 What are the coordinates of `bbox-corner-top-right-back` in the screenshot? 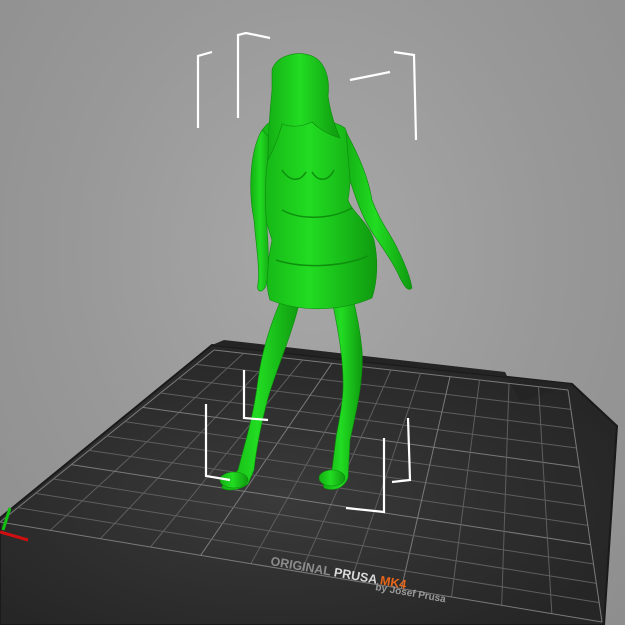 It's located at (370, 76).